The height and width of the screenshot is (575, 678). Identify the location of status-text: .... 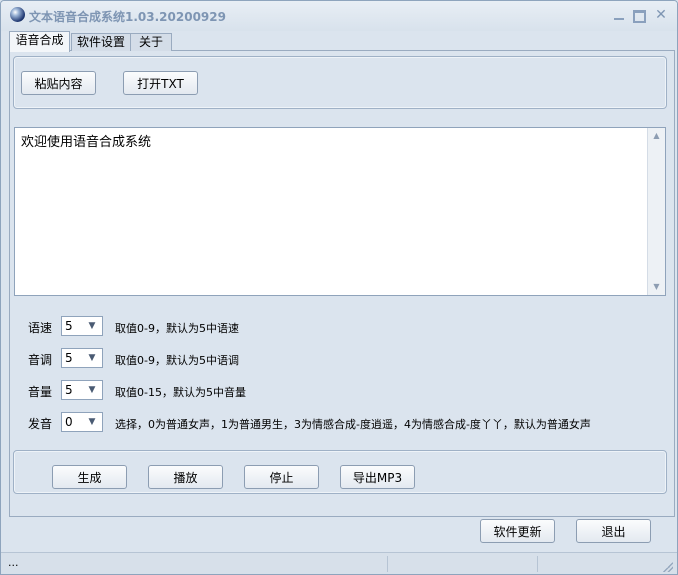
(13, 562).